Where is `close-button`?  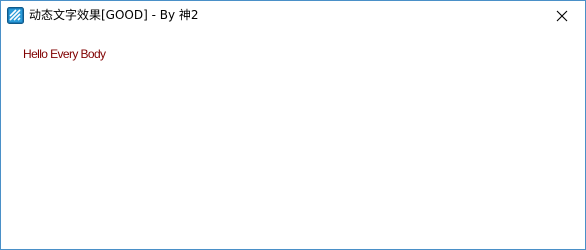 close-button is located at coordinates (562, 16).